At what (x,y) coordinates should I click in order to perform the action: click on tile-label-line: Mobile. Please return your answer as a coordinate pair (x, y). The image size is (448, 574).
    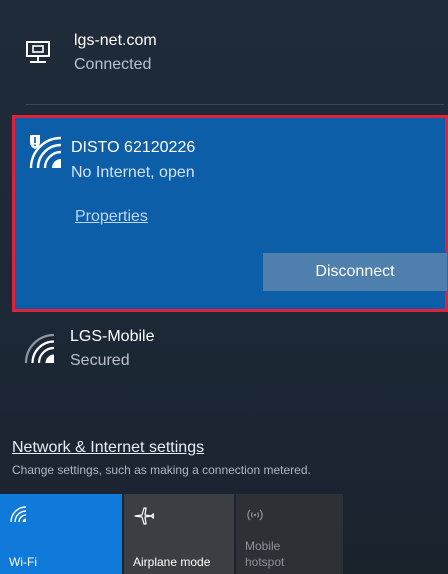
    Looking at the image, I should click on (263, 546).